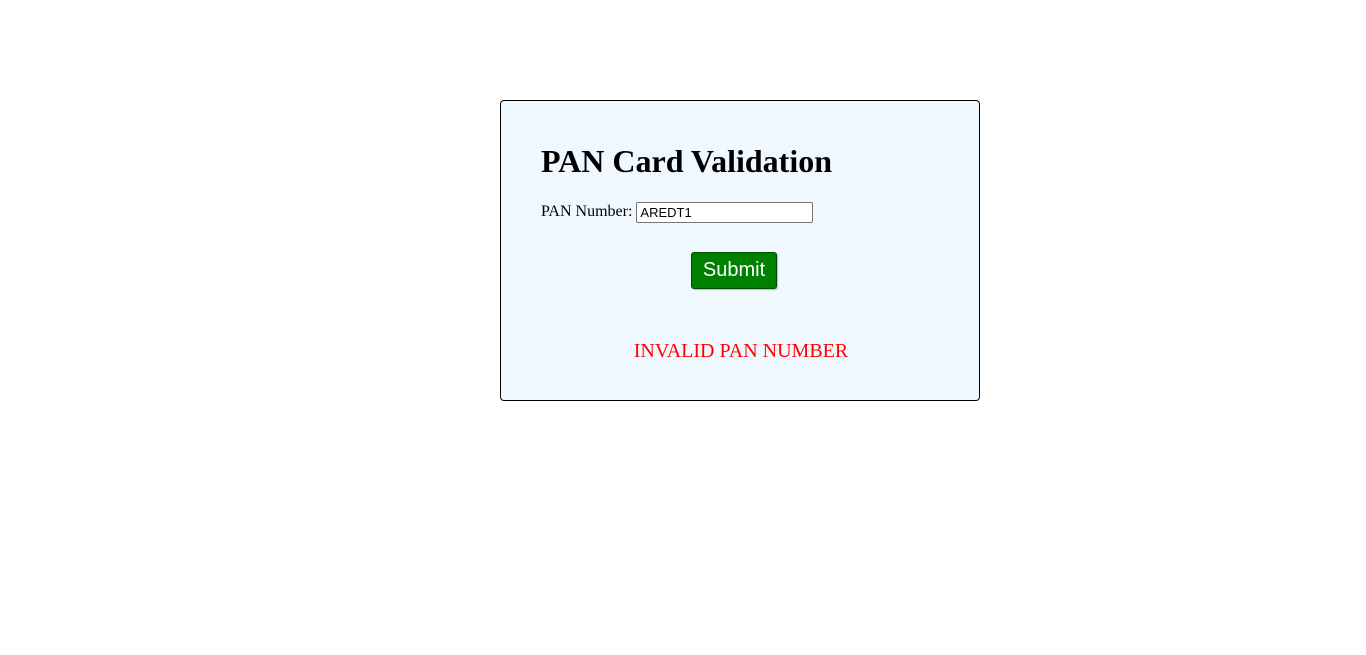  Describe the element at coordinates (741, 351) in the screenshot. I see `validation-result-message: INVALID PAN NUMBER` at that location.